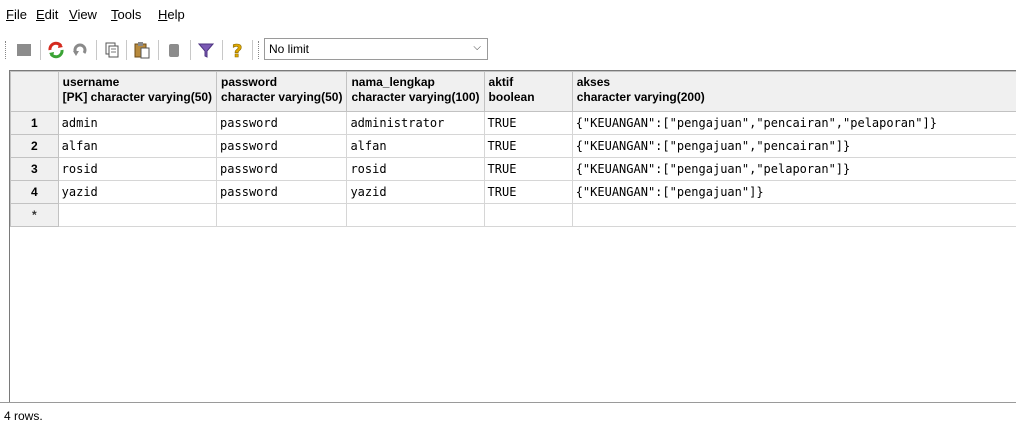 The image size is (1016, 427). I want to click on row-number: 1, so click(34, 123).